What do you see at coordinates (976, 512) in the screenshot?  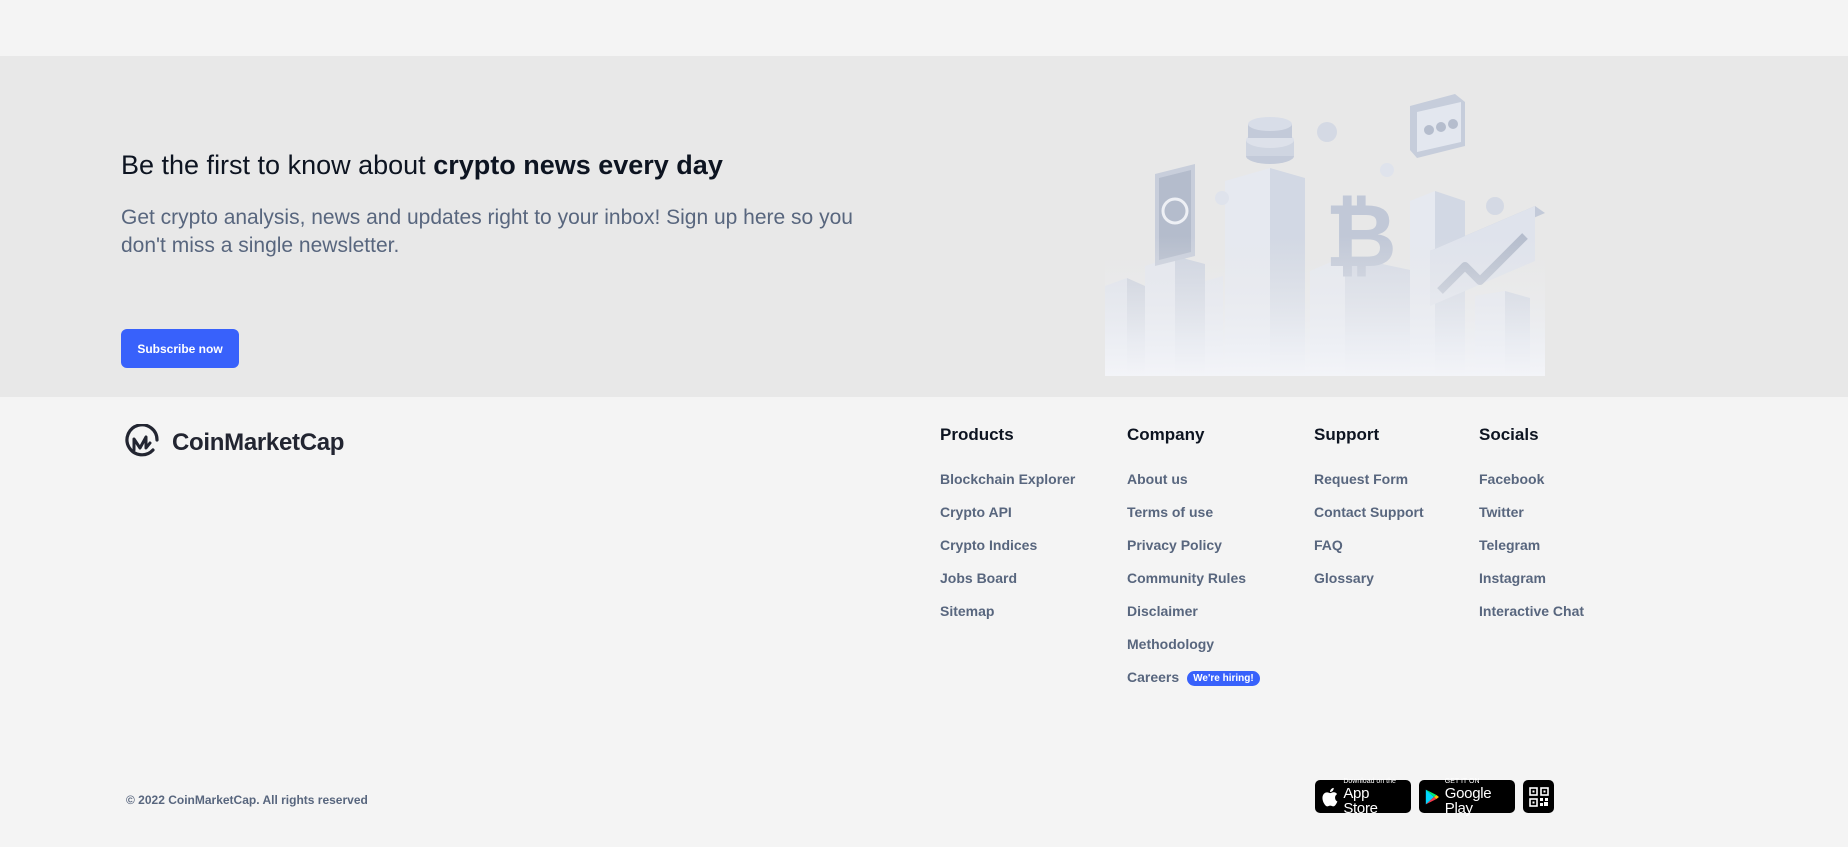 I see `footer-link-crypto-api: Crypto API` at bounding box center [976, 512].